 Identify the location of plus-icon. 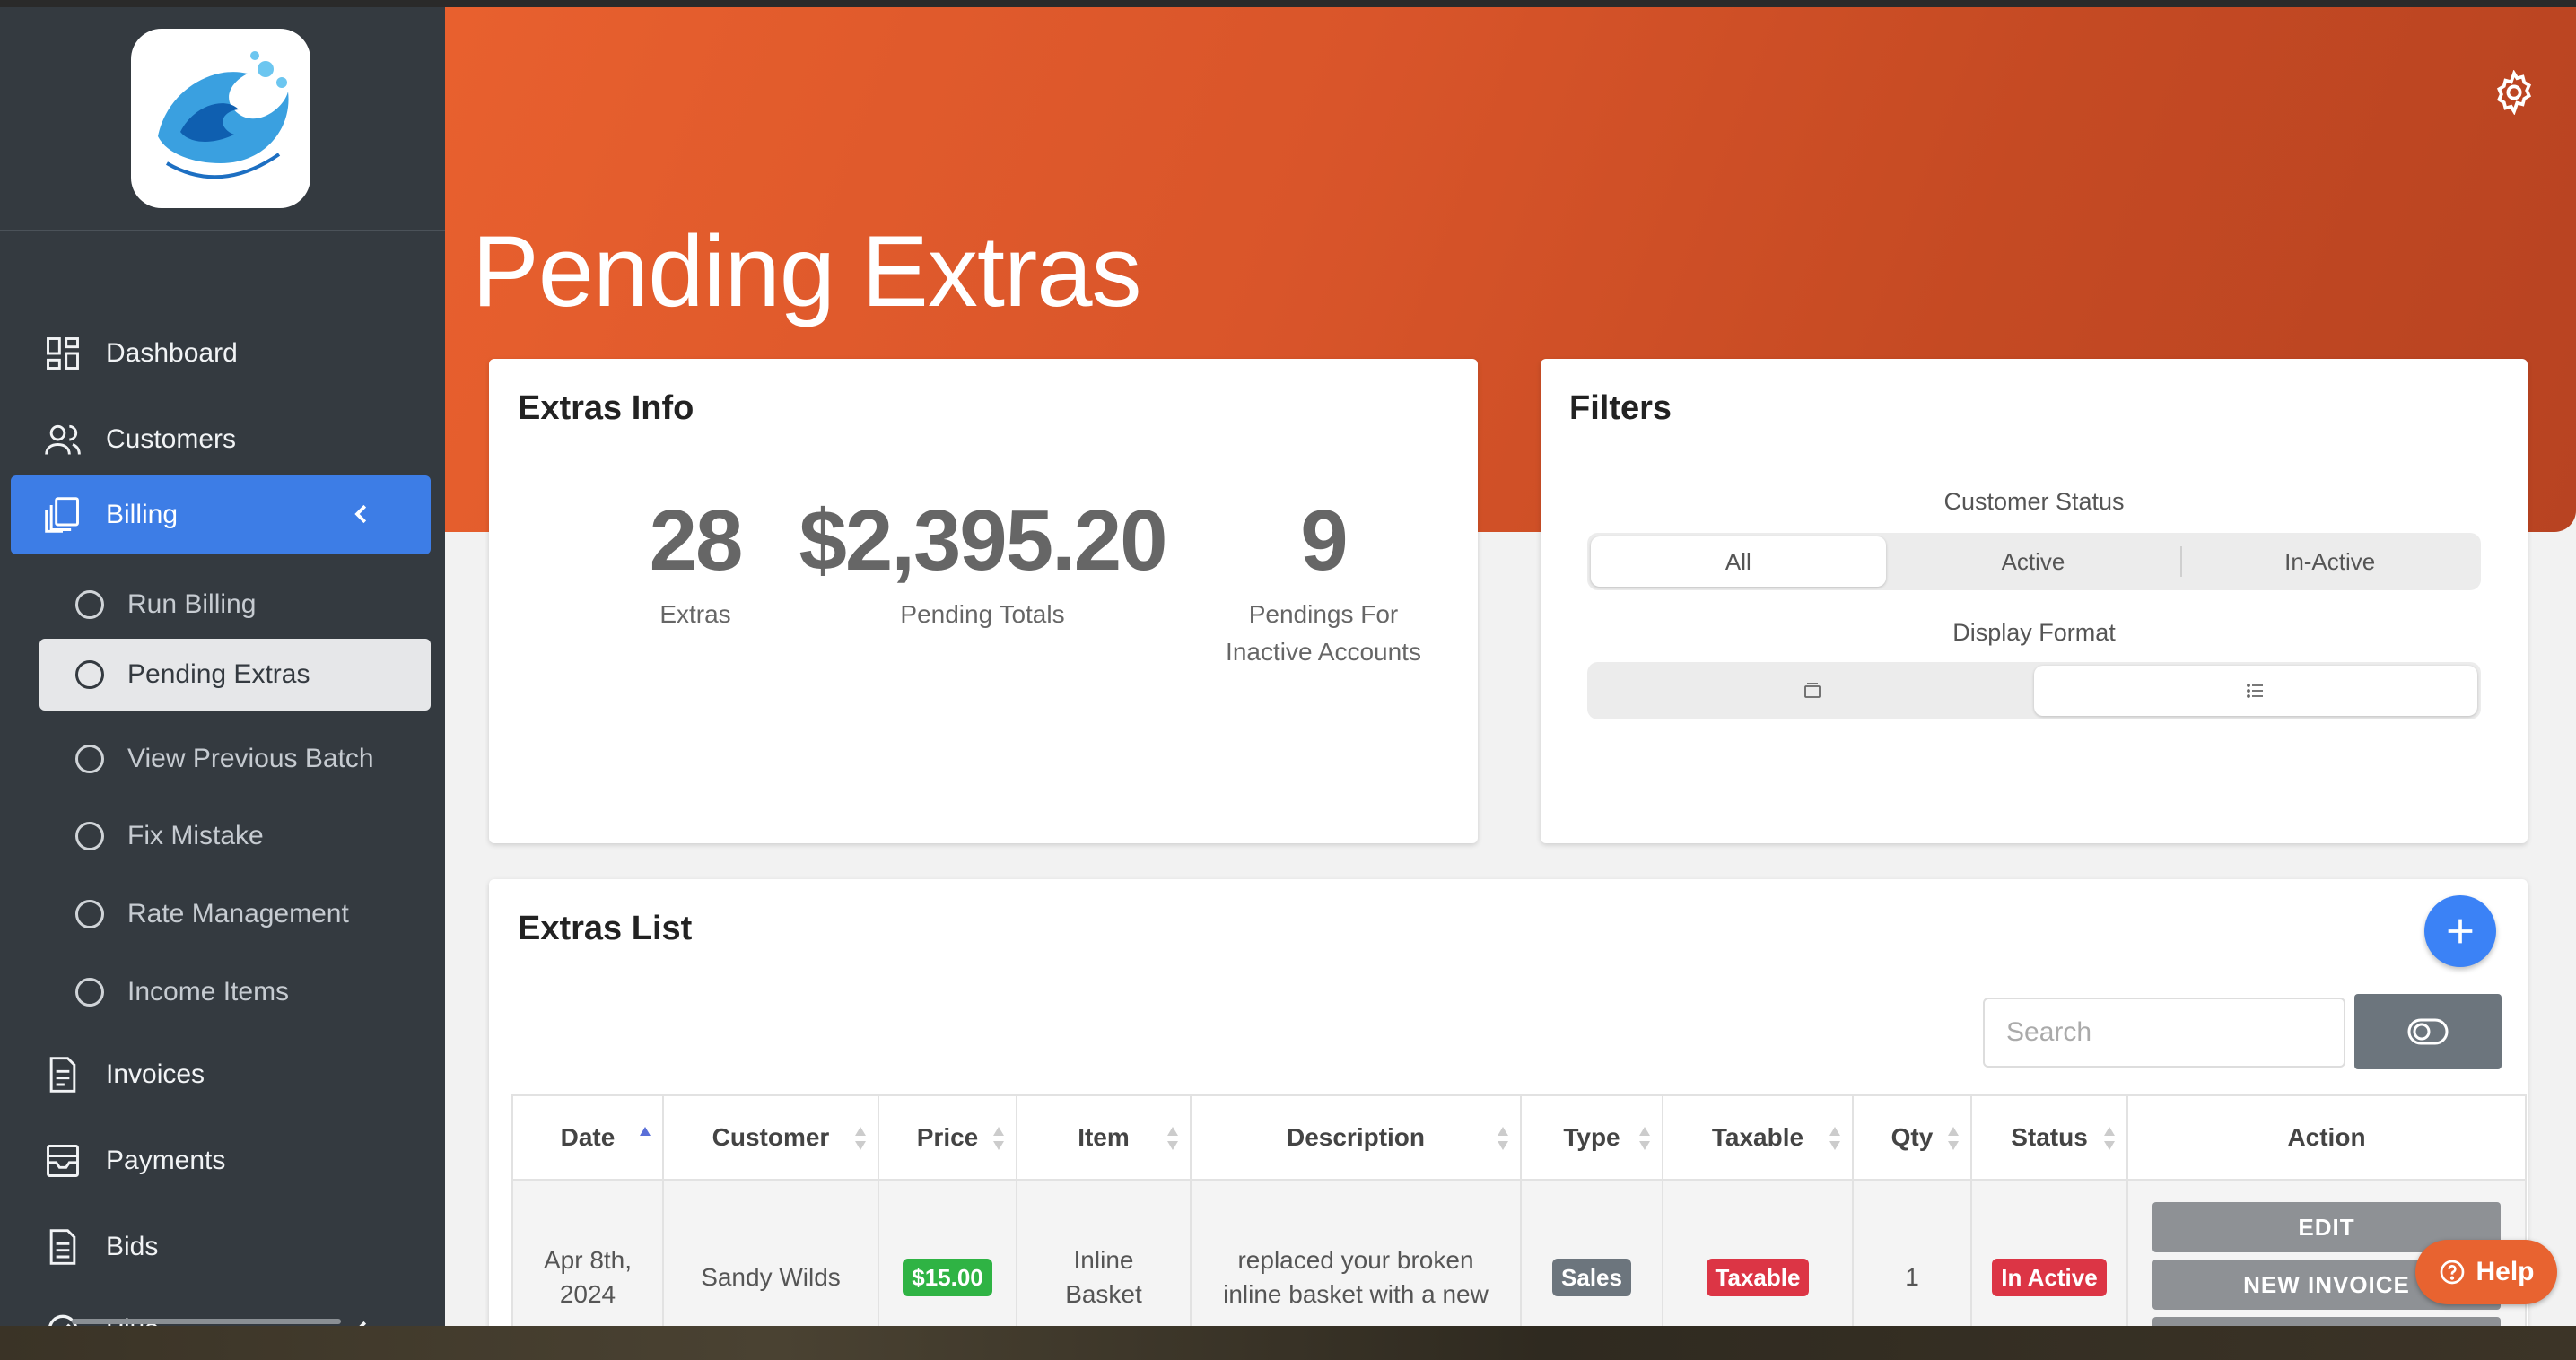
(2460, 931).